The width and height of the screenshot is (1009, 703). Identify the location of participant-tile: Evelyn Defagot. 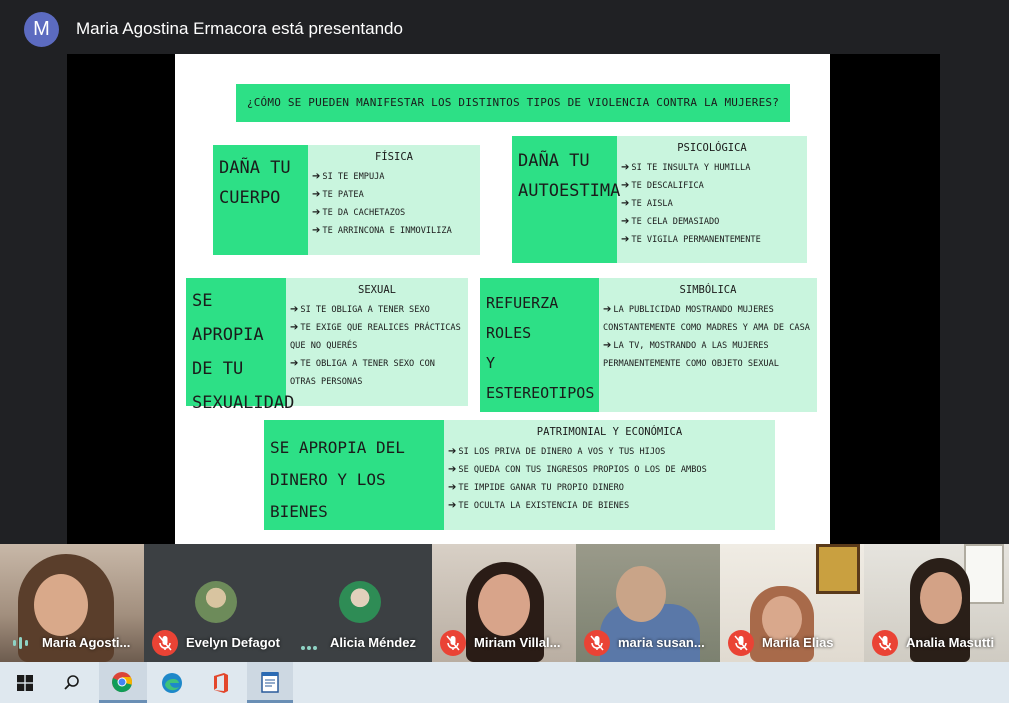
(216, 603).